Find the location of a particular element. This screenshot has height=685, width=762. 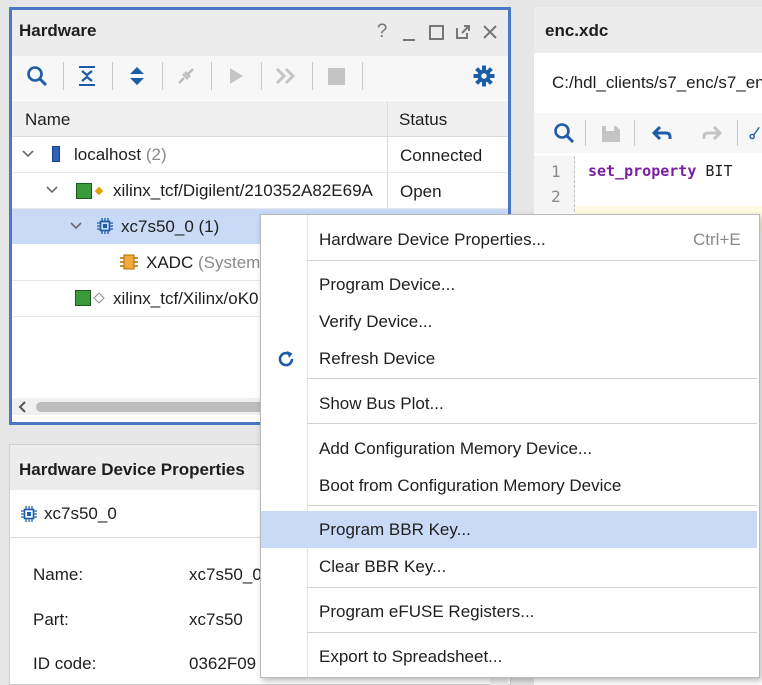

redo-icon is located at coordinates (712, 133).